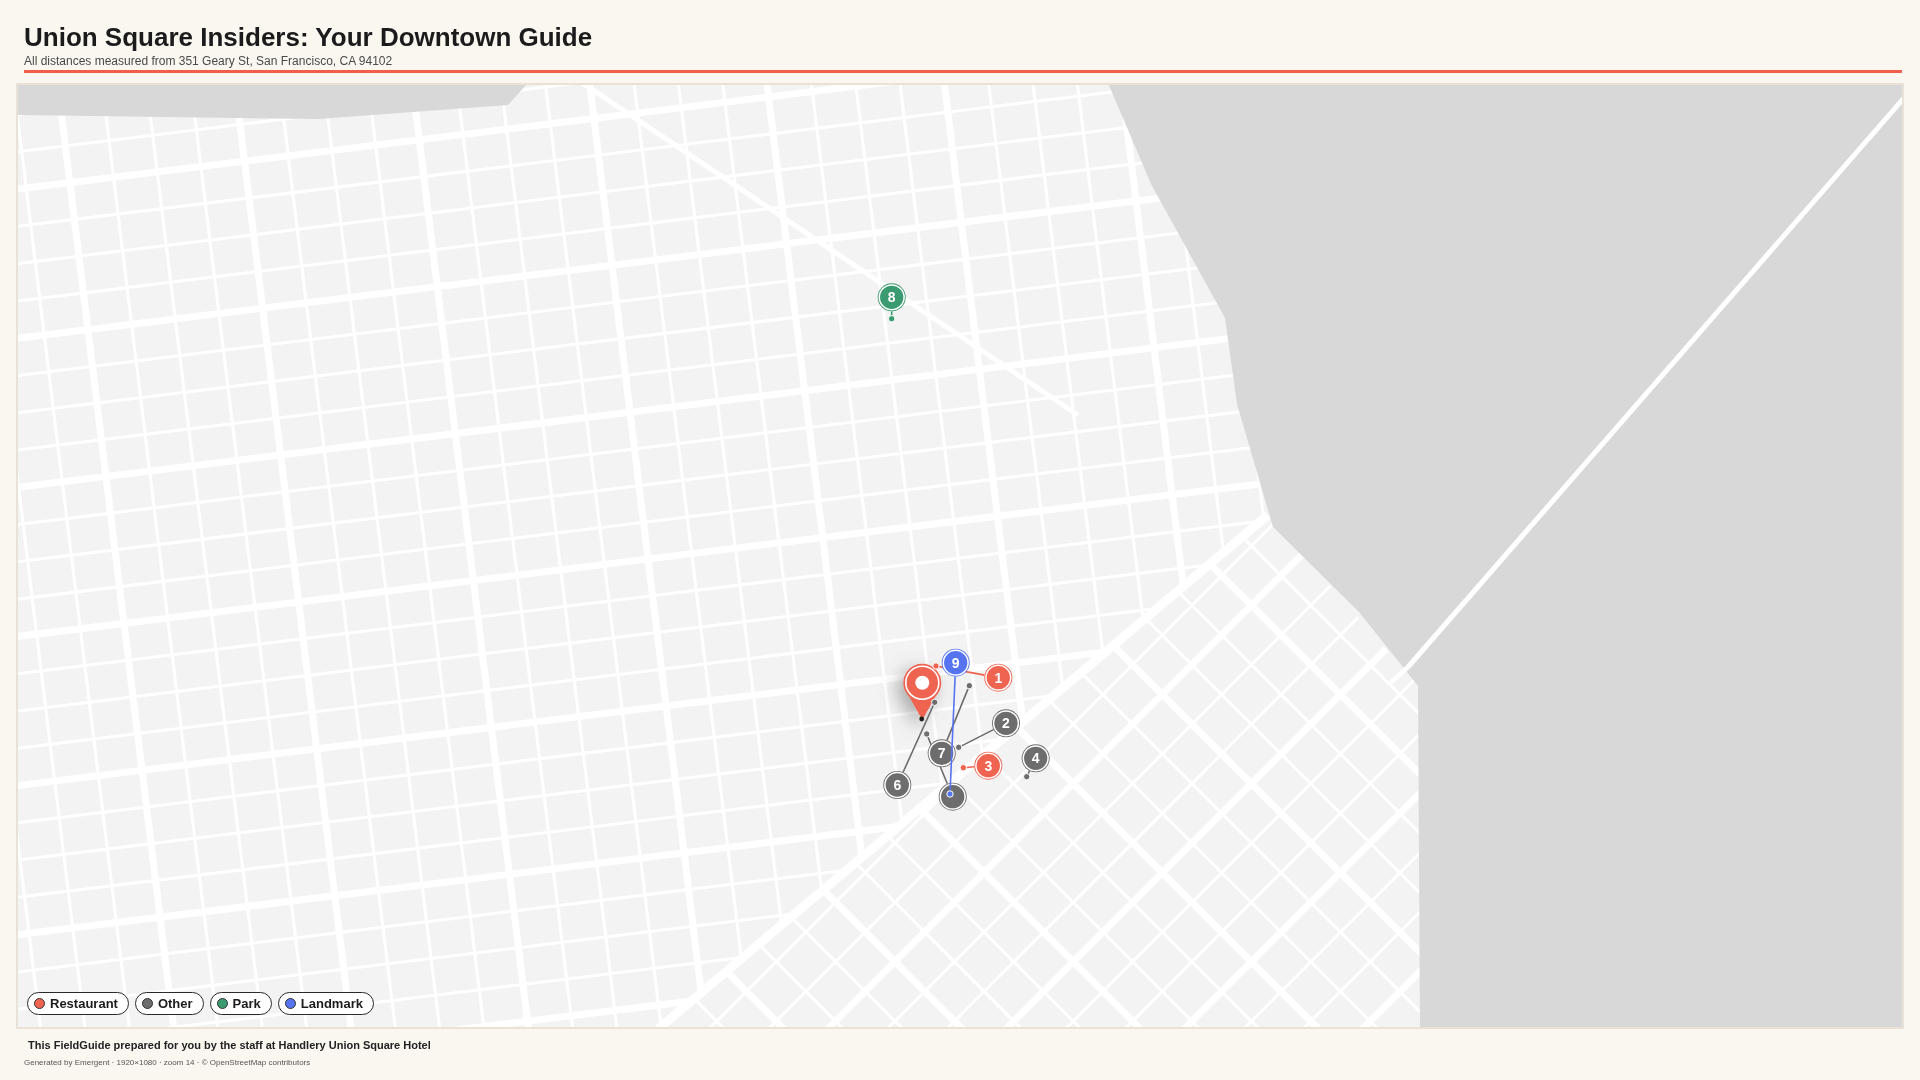 This screenshot has height=1080, width=1920. Describe the element at coordinates (175, 1003) in the screenshot. I see `legend-label: Other` at that location.